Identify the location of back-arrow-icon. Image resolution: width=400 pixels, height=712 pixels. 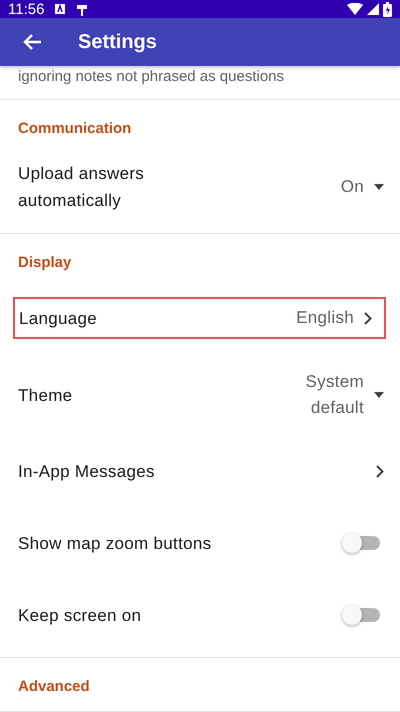
(32, 42).